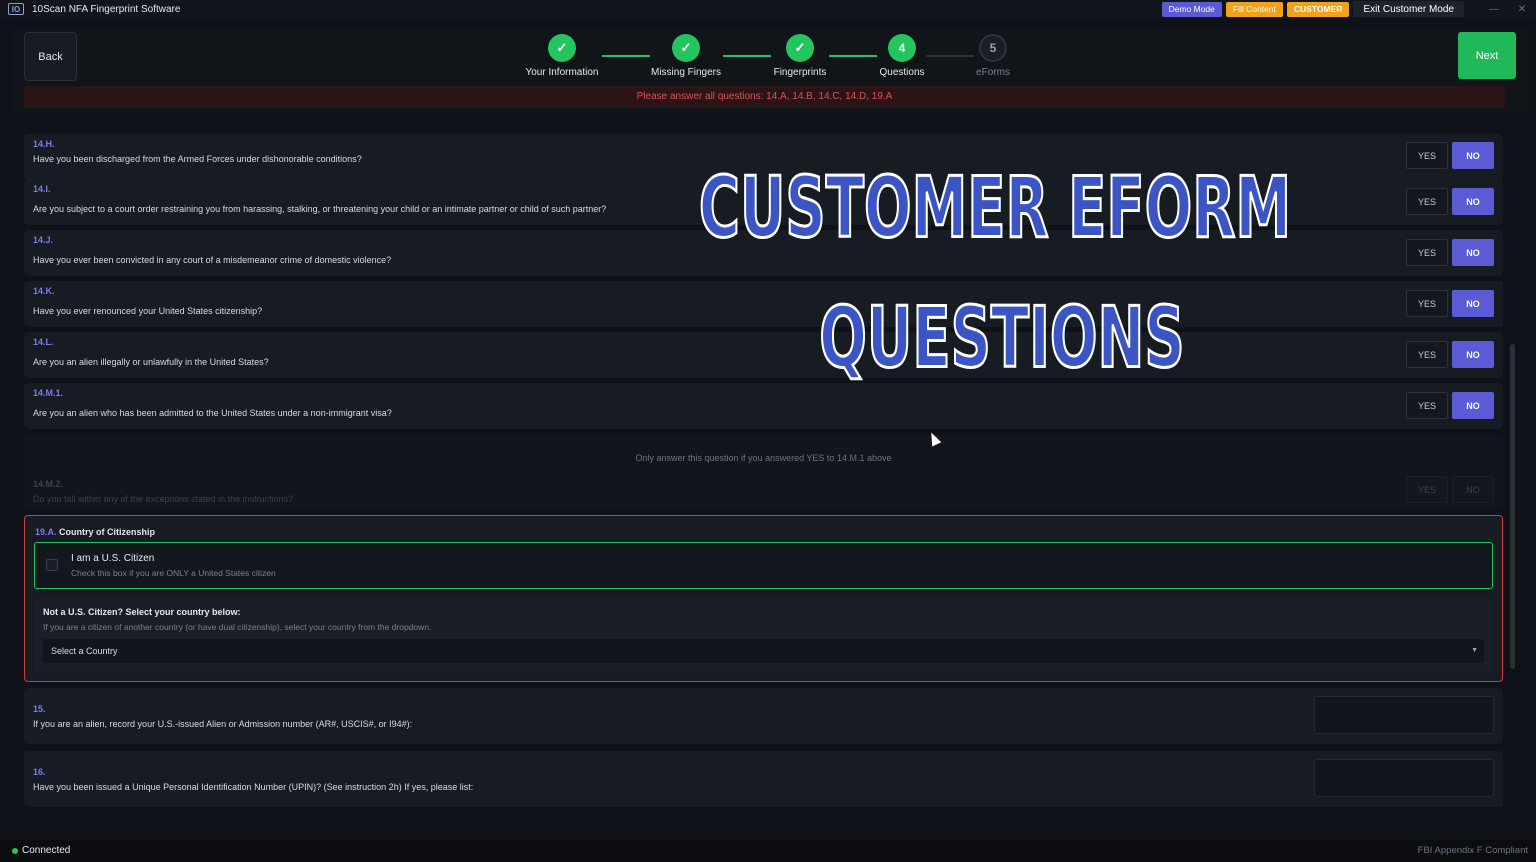 This screenshot has height=862, width=1536. I want to click on question-number: 14.I., so click(42, 189).